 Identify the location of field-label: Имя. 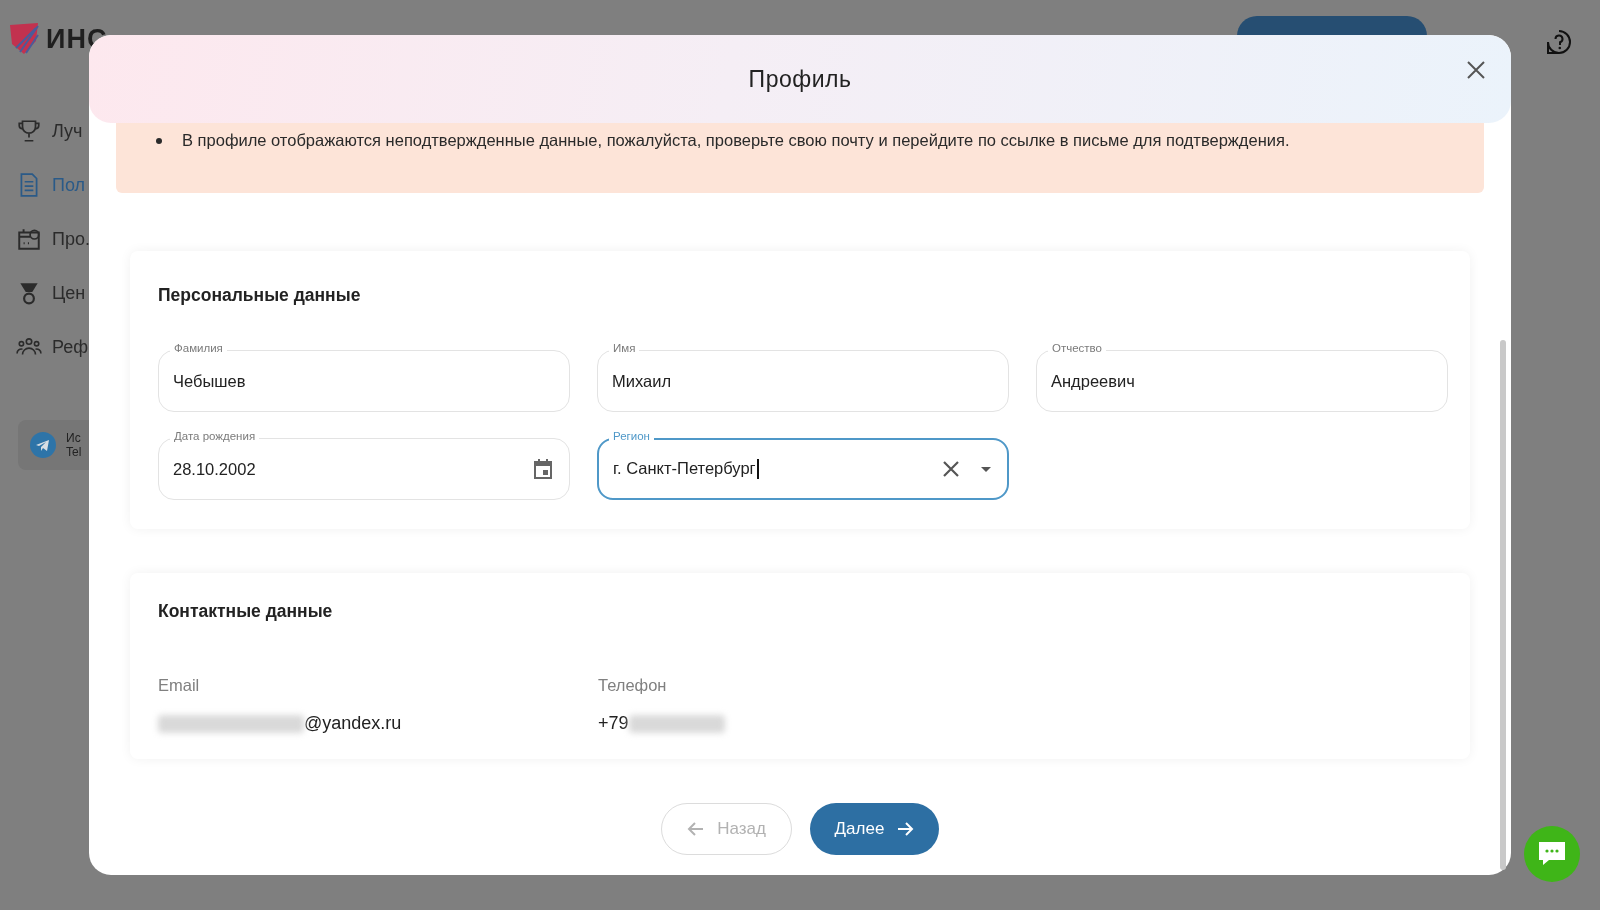
(624, 348).